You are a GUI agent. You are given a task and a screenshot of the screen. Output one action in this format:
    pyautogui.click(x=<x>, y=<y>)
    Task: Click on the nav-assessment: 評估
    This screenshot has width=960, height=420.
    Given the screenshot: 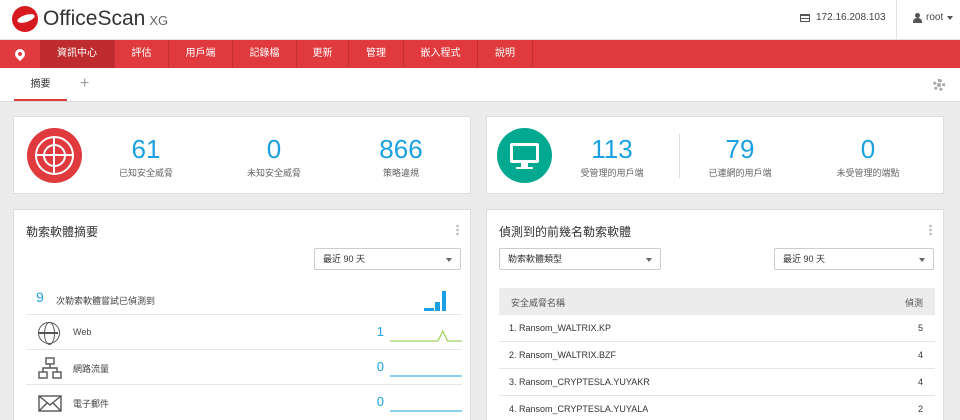 What is the action you would take?
    pyautogui.click(x=142, y=54)
    